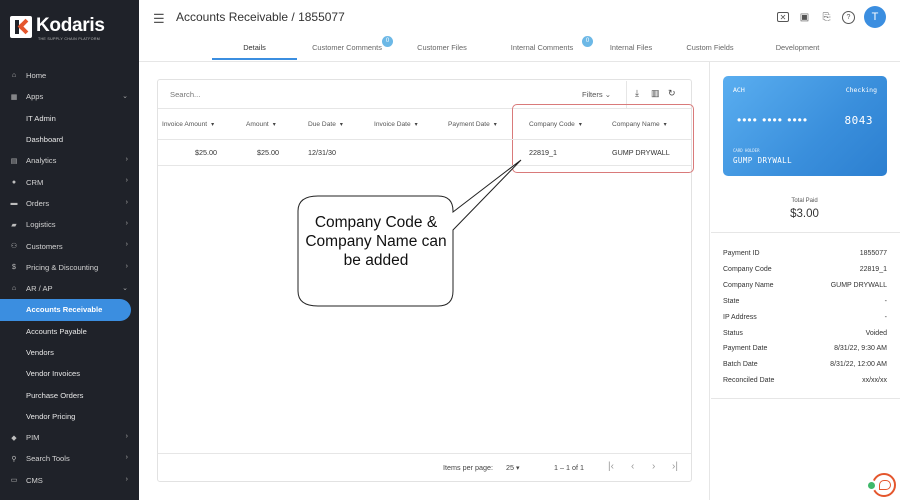 This screenshot has width=900, height=500. Describe the element at coordinates (875, 17) in the screenshot. I see `avatar: T` at that location.